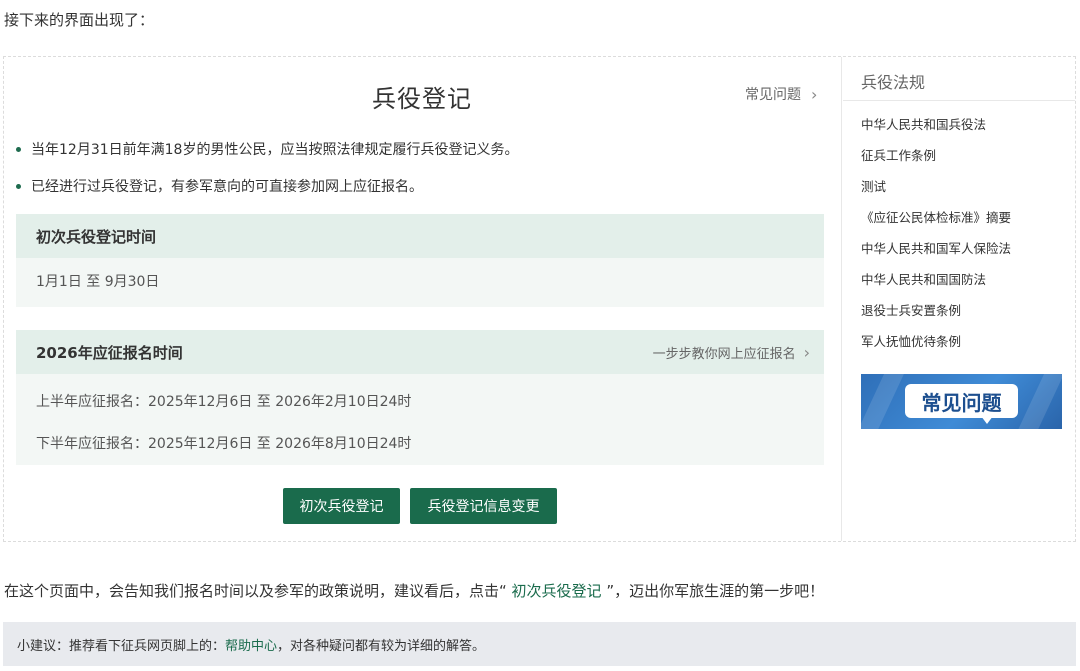 The image size is (1080, 671). What do you see at coordinates (936, 285) in the screenshot?
I see `law-link: 中华人民共和国国防法` at bounding box center [936, 285].